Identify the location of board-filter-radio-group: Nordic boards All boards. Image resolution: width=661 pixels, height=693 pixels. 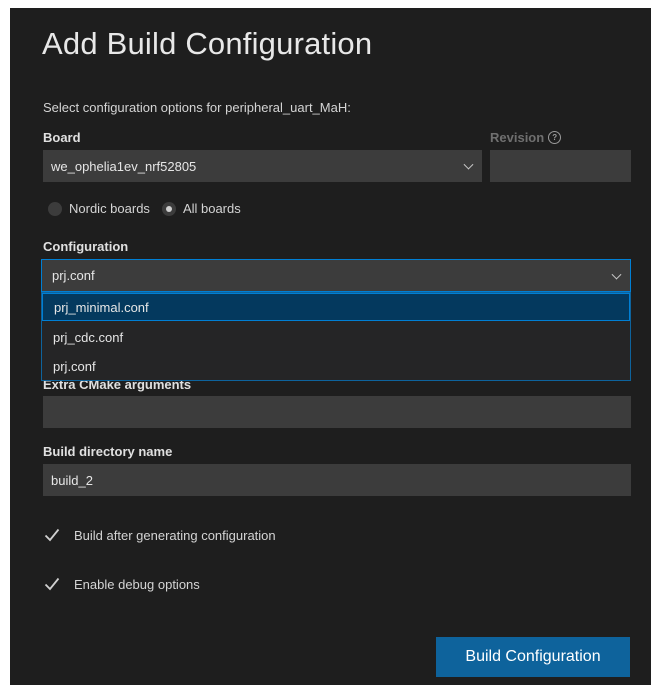
(150, 208).